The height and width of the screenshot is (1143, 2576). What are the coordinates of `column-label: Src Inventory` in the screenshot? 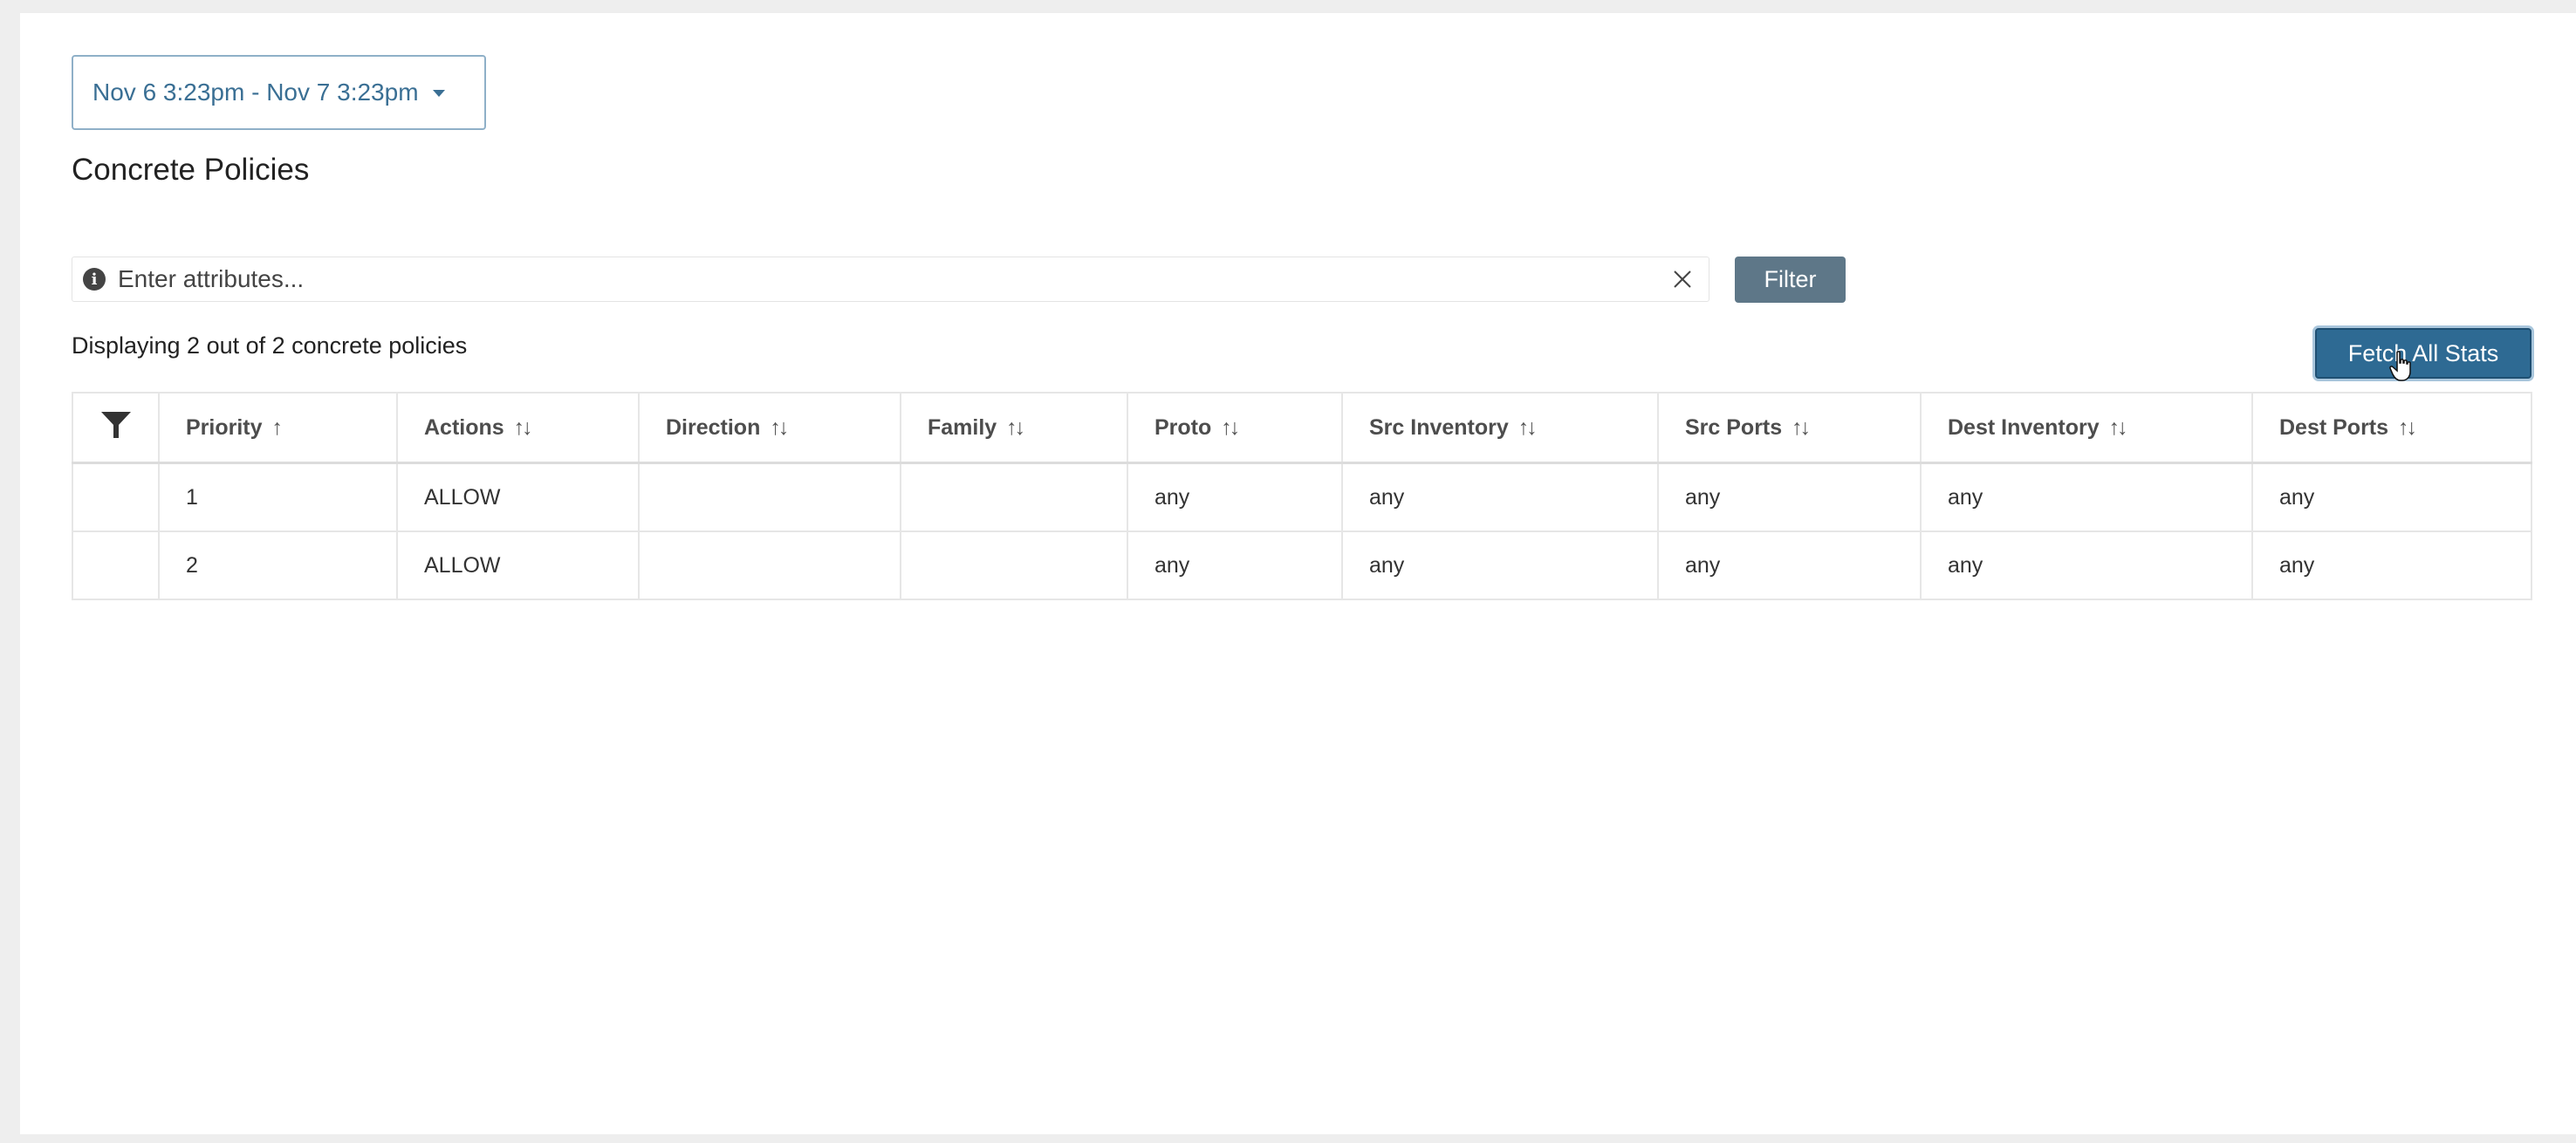 It's located at (1439, 427).